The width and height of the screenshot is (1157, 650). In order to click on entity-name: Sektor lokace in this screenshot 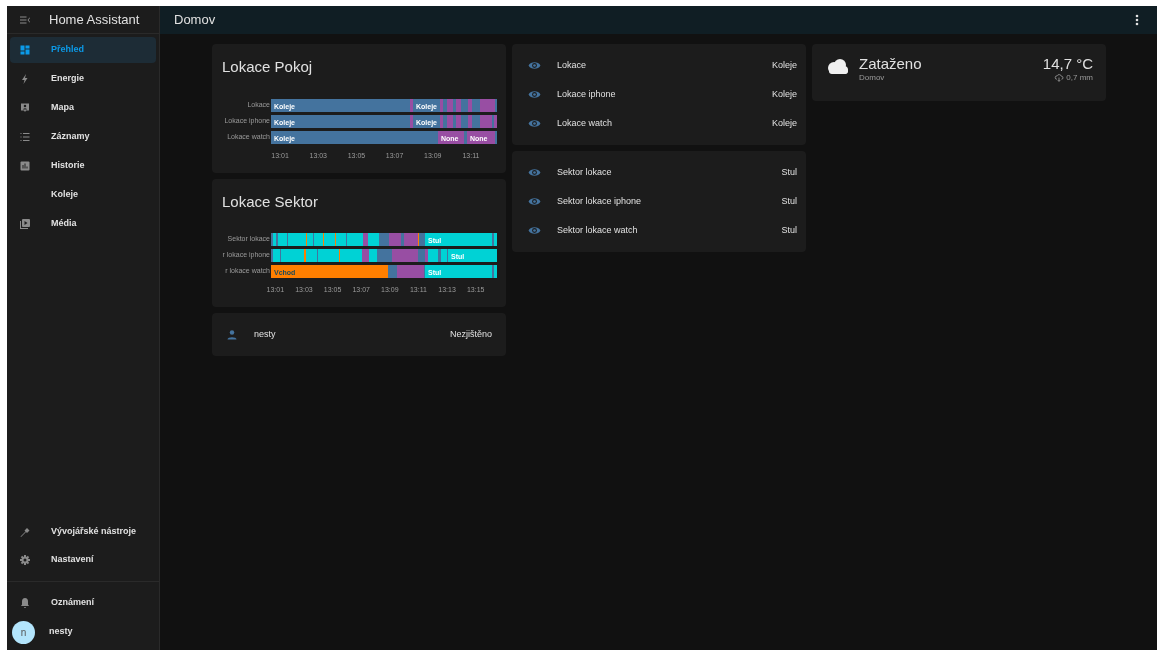, I will do `click(585, 172)`.